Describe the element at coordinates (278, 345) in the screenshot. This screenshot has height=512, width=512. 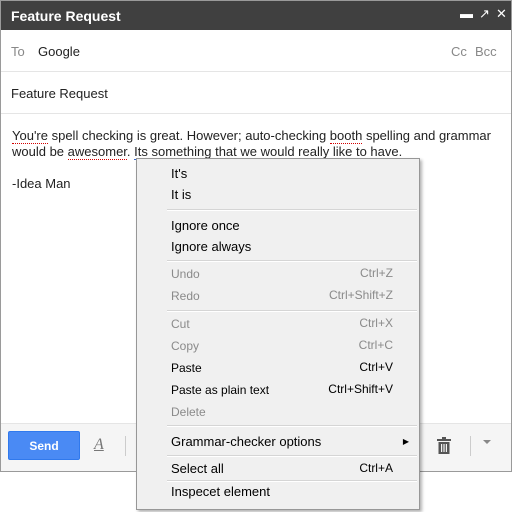
I see `menu-item-copy: Copy Ctrl+C` at that location.